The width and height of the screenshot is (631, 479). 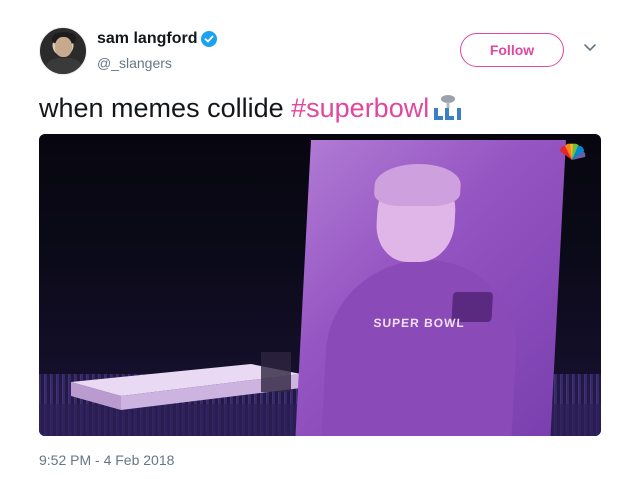 I want to click on hair-shape, so click(x=417, y=185).